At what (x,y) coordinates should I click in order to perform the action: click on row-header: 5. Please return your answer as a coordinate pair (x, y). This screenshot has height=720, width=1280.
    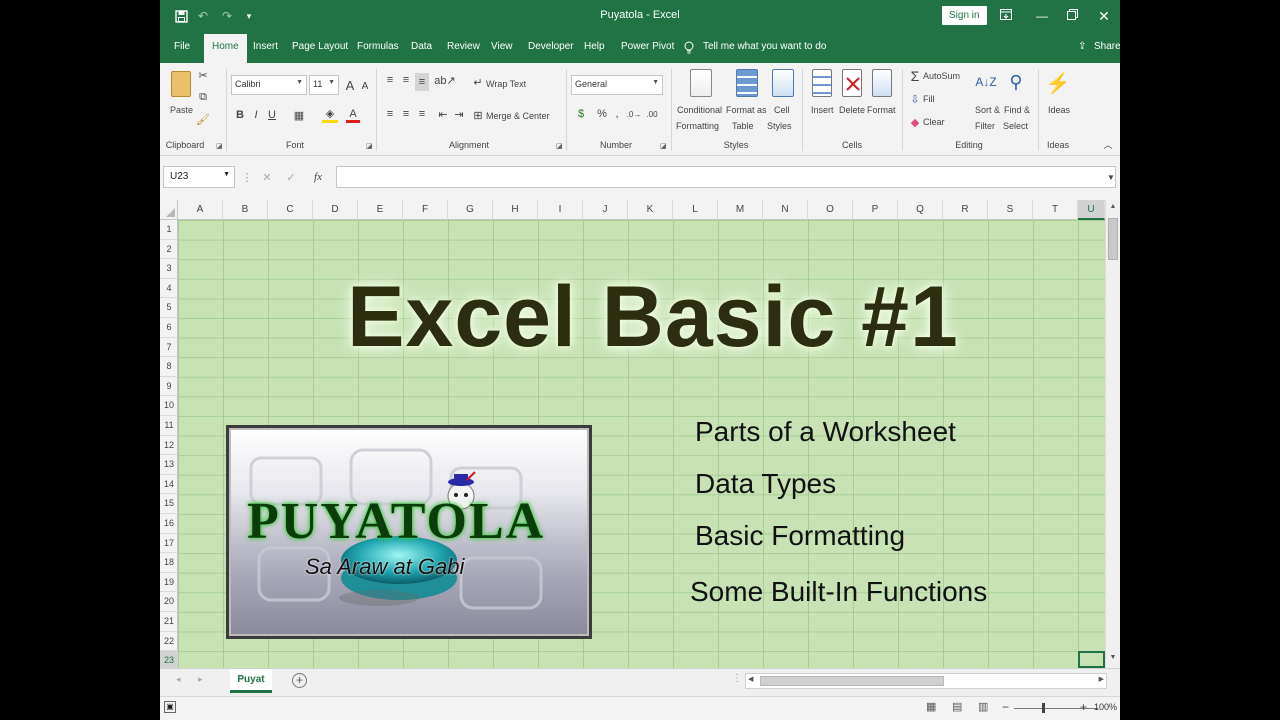
    Looking at the image, I should click on (169, 308).